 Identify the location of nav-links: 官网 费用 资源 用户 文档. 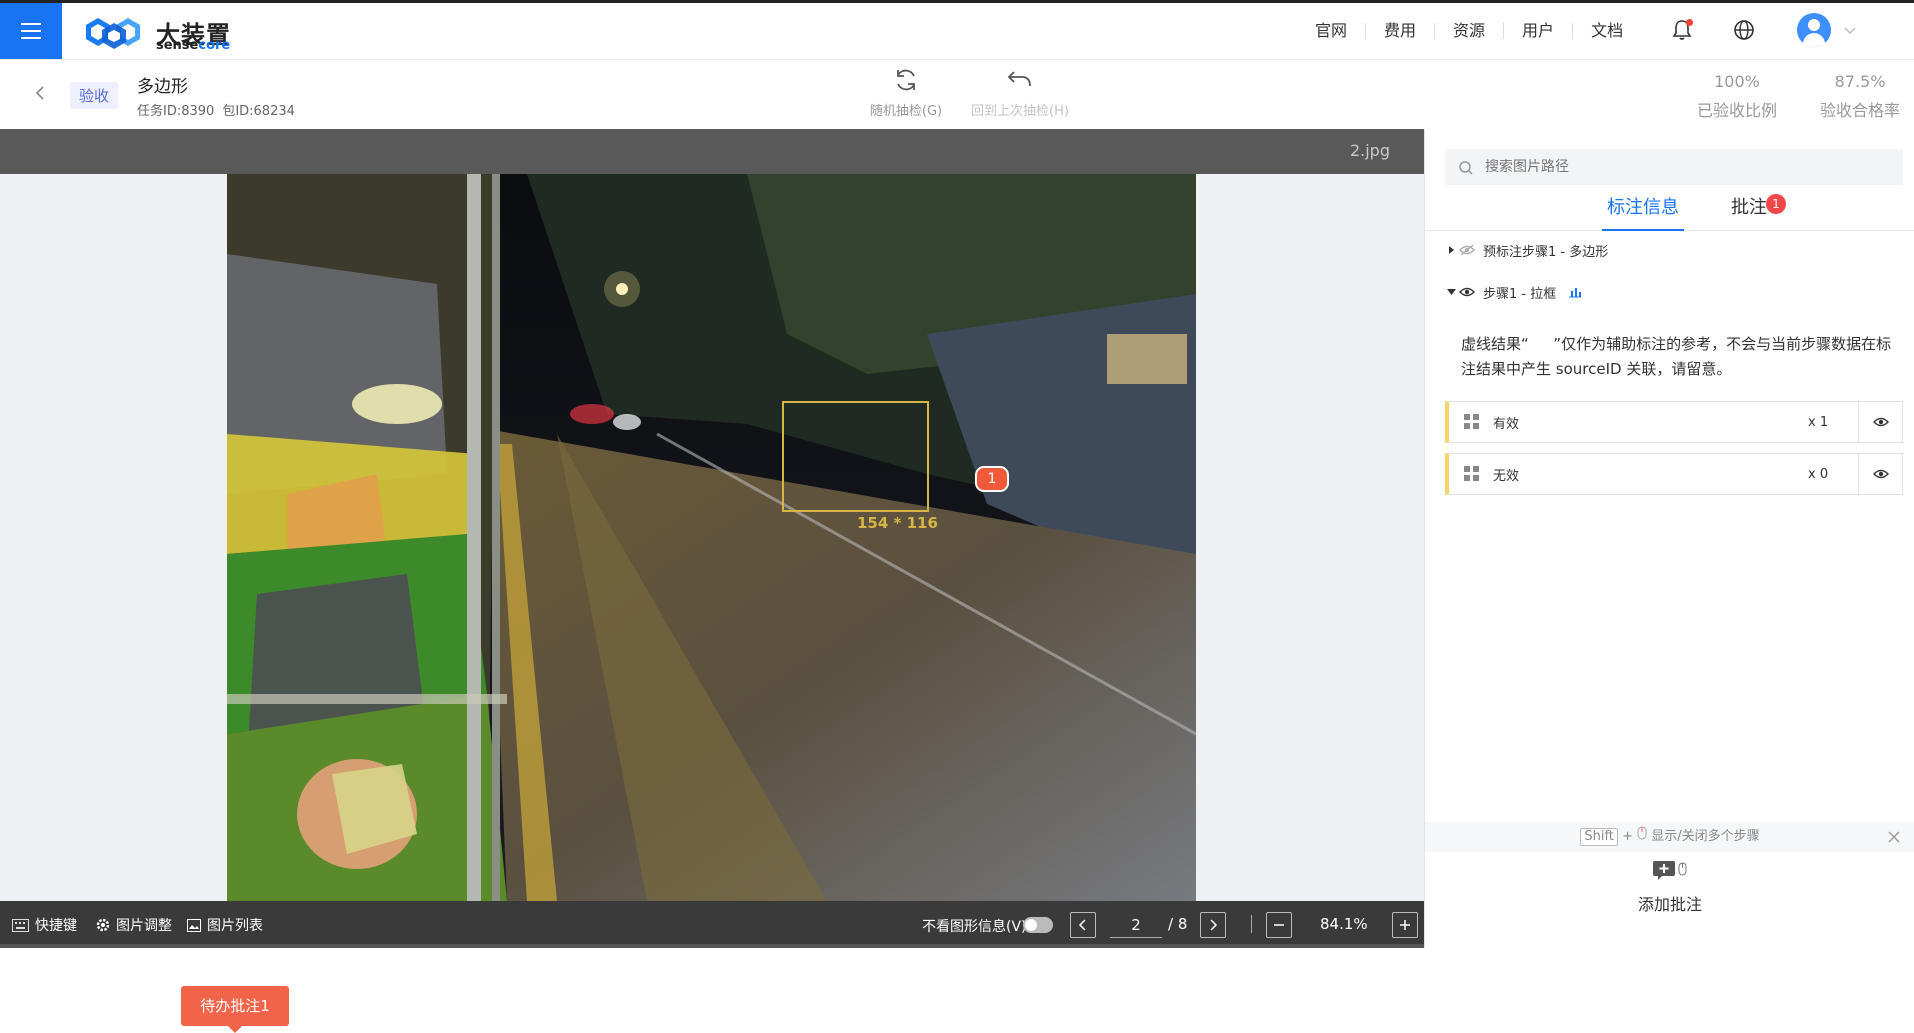
(1469, 31).